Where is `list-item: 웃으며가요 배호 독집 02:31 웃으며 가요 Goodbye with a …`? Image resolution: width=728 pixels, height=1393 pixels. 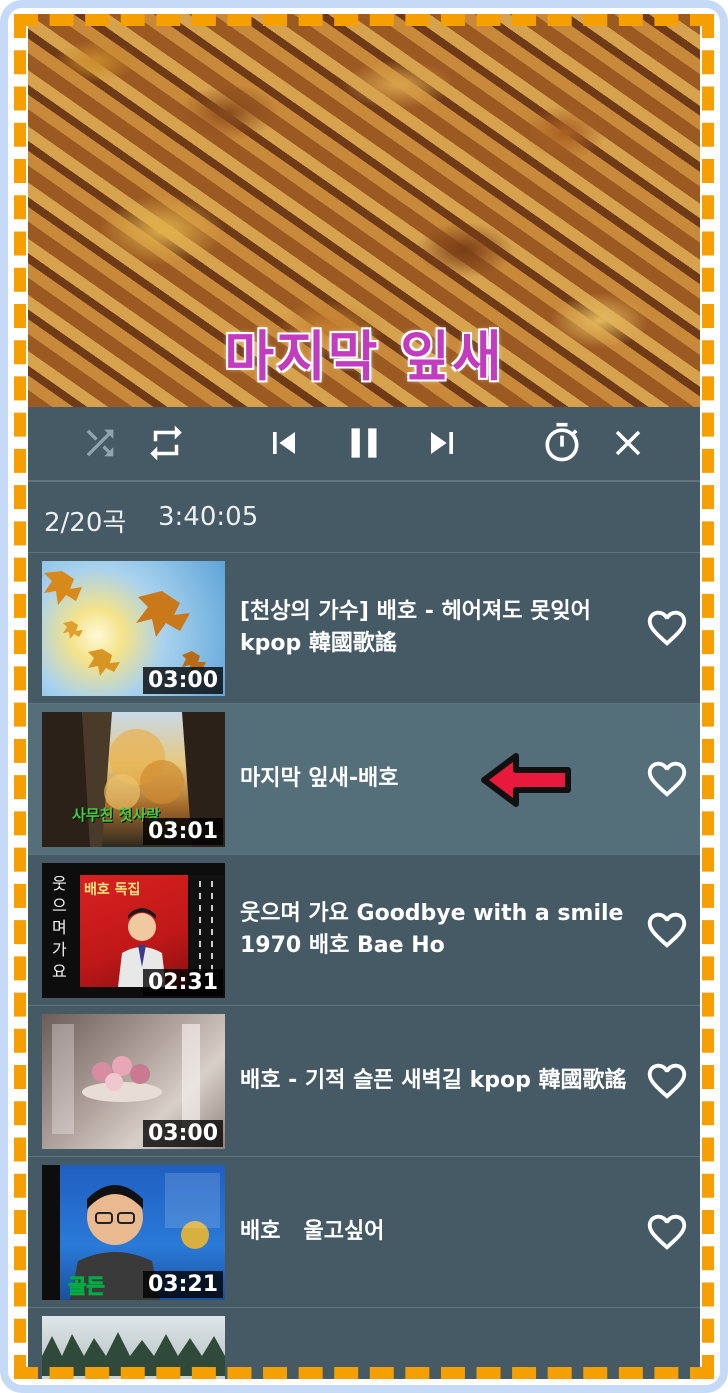
list-item: 웃으며가요 배호 독집 02:31 웃으며 가요 Goodbye with a … is located at coordinates (364, 930).